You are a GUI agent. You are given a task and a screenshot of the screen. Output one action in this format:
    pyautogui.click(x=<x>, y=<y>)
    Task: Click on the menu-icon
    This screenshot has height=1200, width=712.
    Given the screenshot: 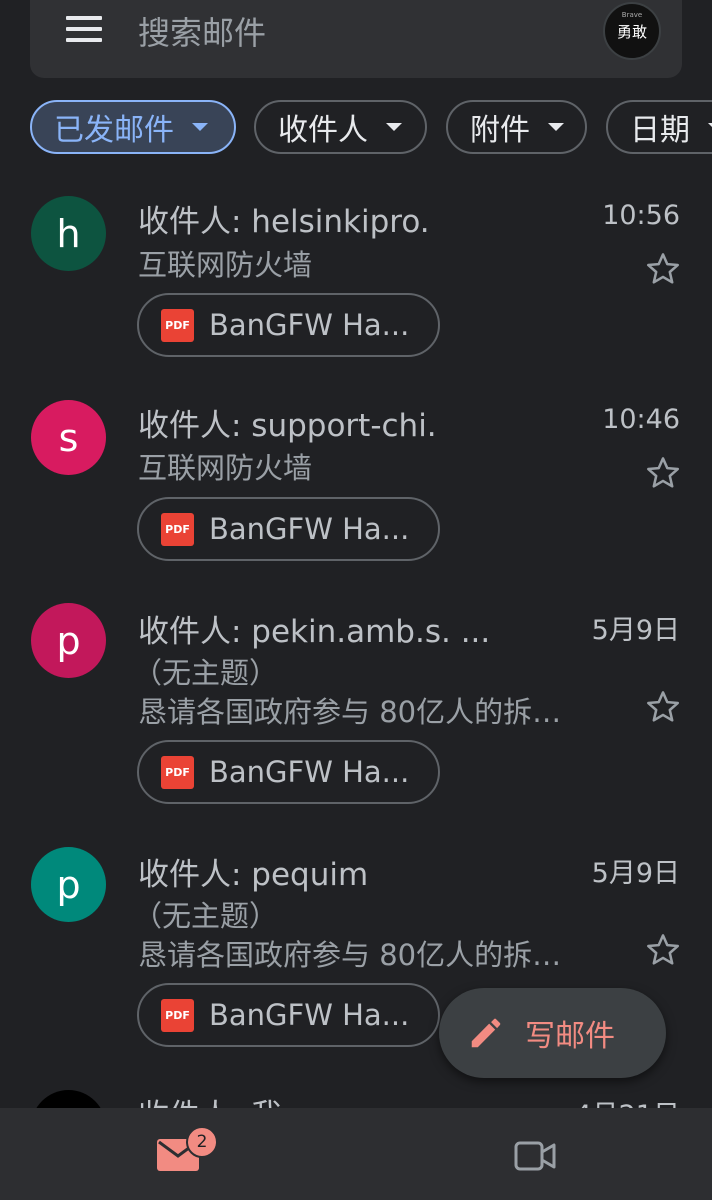 What is the action you would take?
    pyautogui.click(x=84, y=30)
    